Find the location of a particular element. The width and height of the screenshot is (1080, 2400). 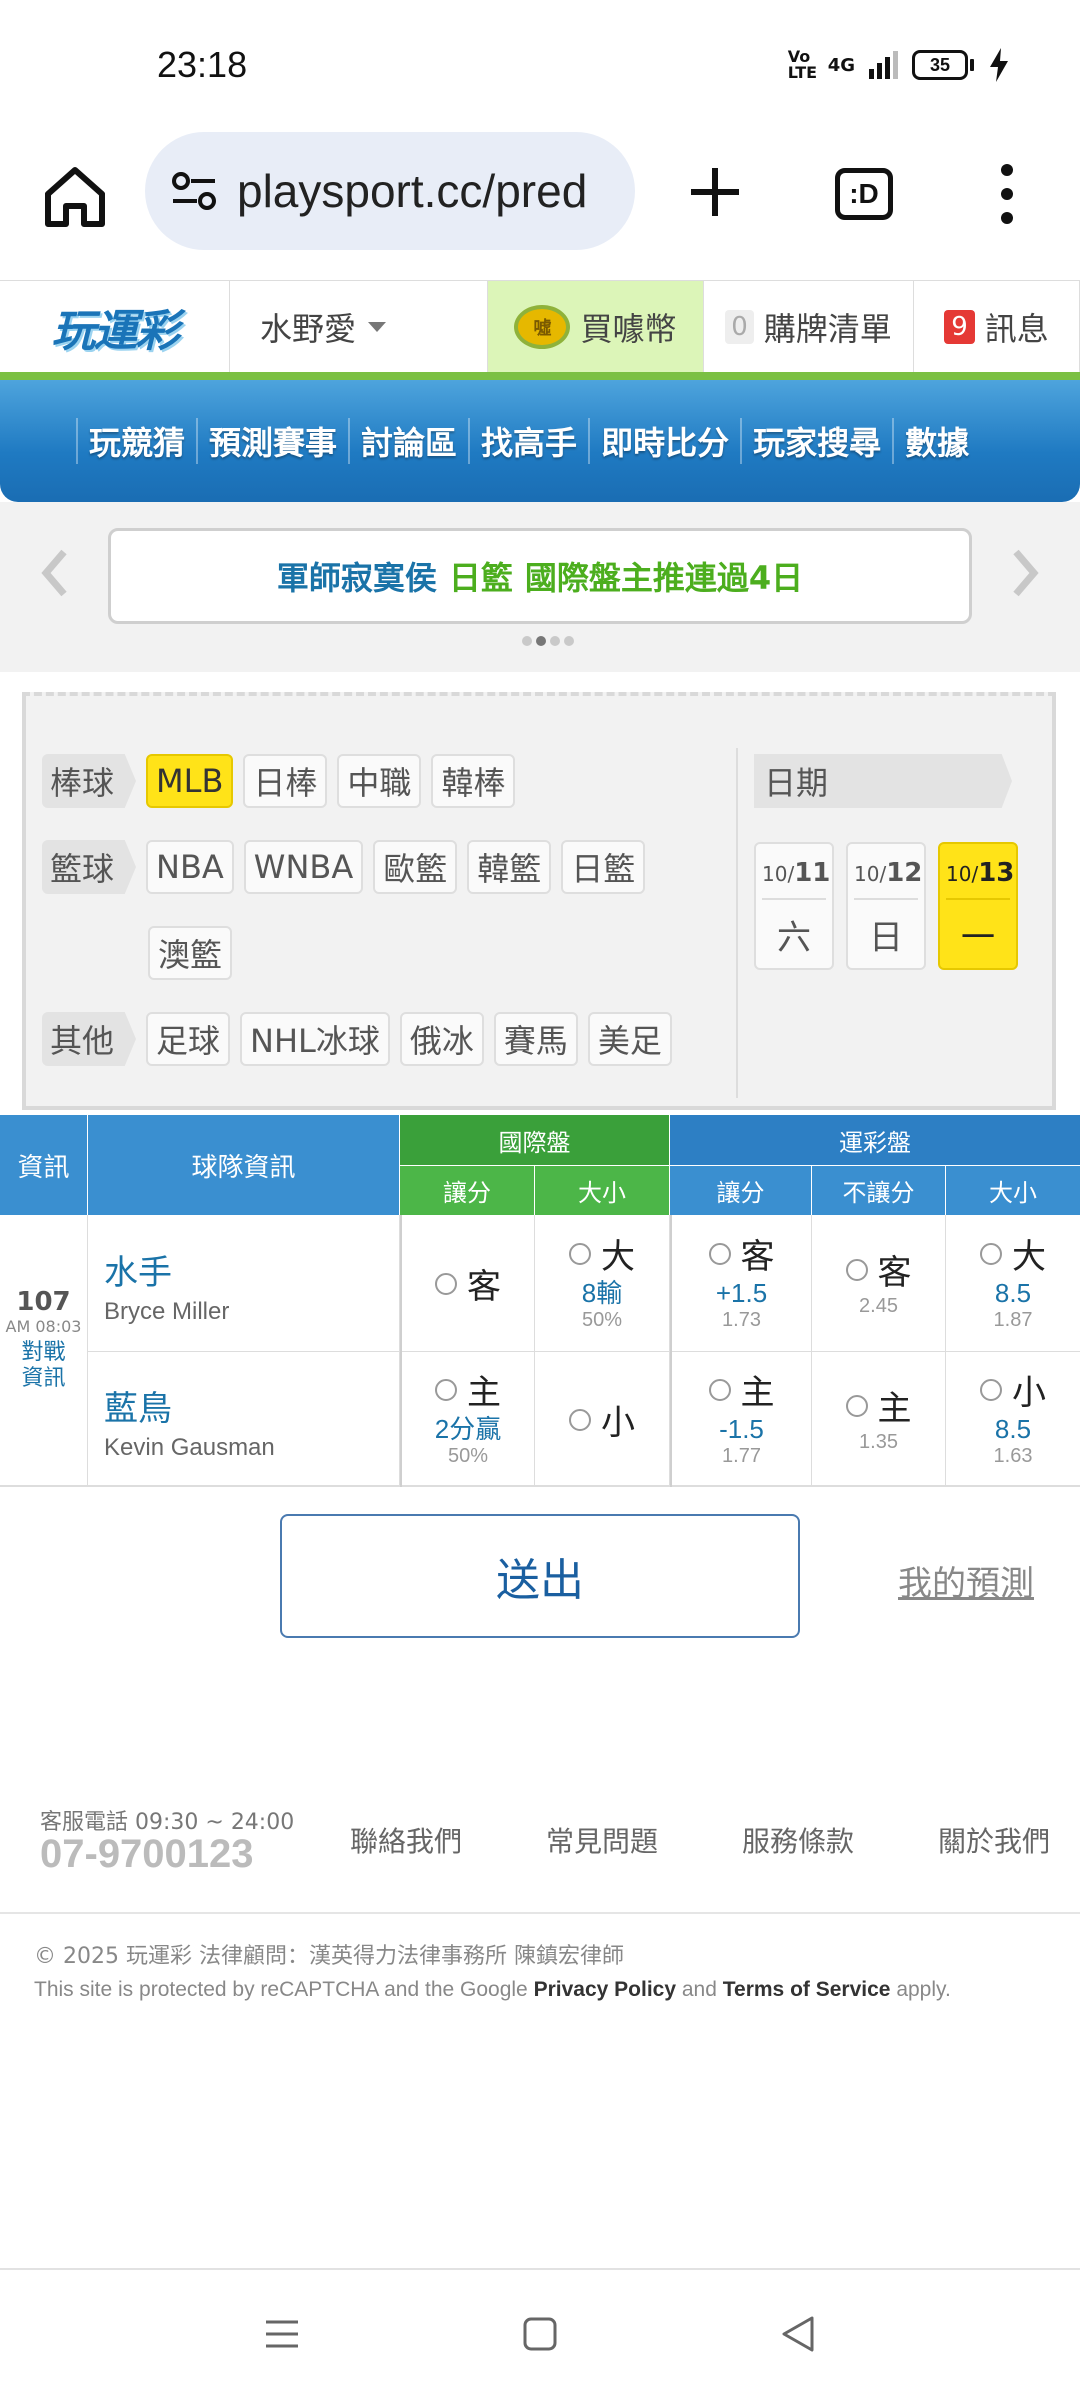

filter-row-basketball: 籃球 NBA WNBA 歐籃 韓籃 日籃 is located at coordinates (344, 867).